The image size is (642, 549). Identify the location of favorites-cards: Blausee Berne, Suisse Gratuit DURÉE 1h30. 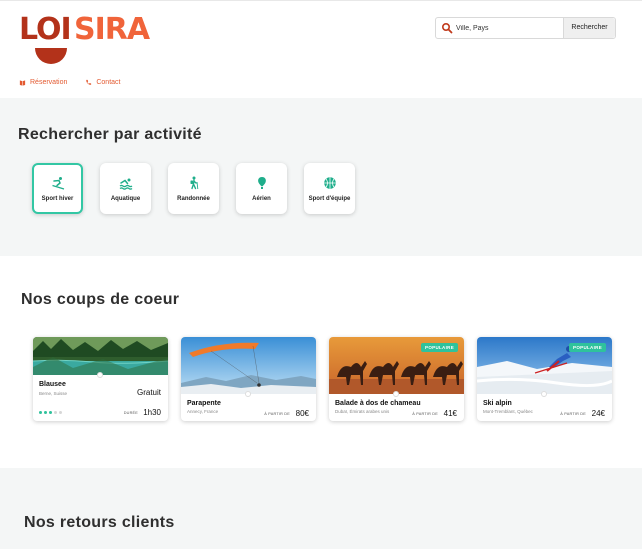
(322, 379).